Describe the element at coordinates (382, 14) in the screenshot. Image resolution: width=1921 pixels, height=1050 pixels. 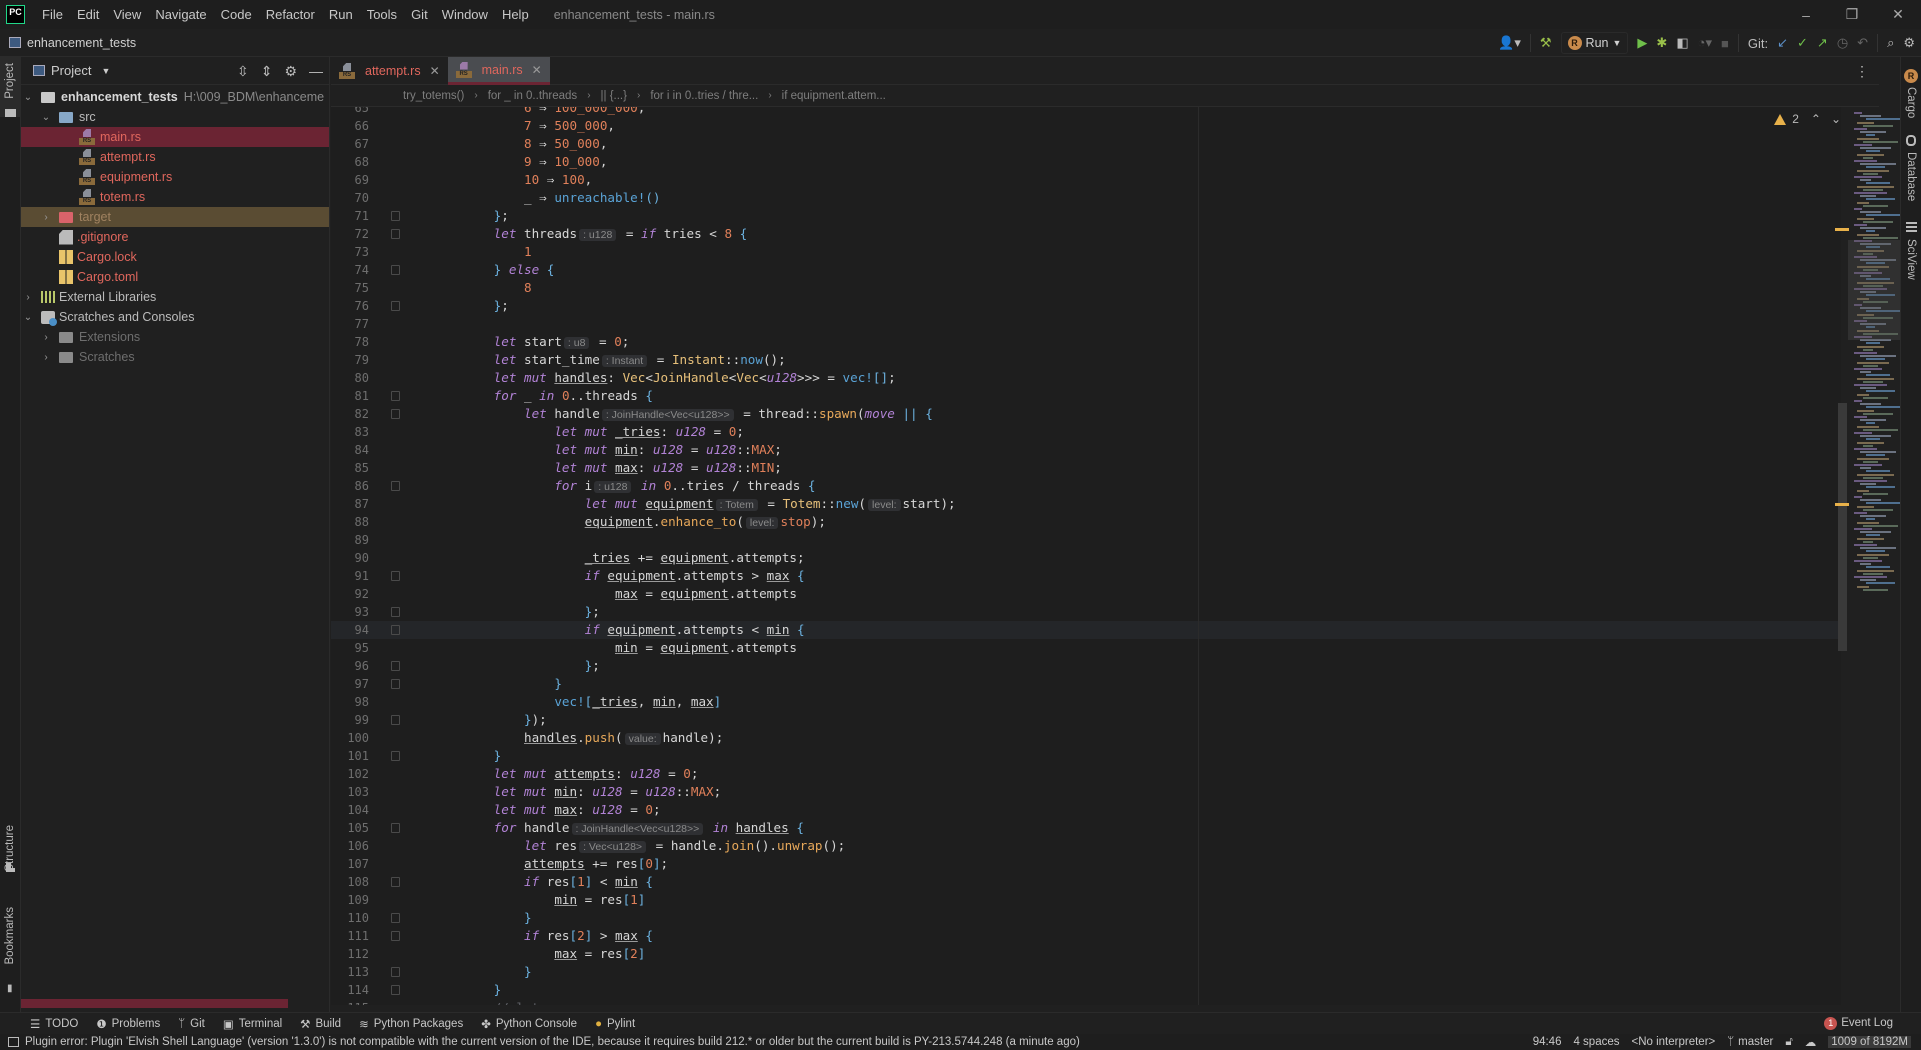
I see `menu-tools: Tools` at that location.